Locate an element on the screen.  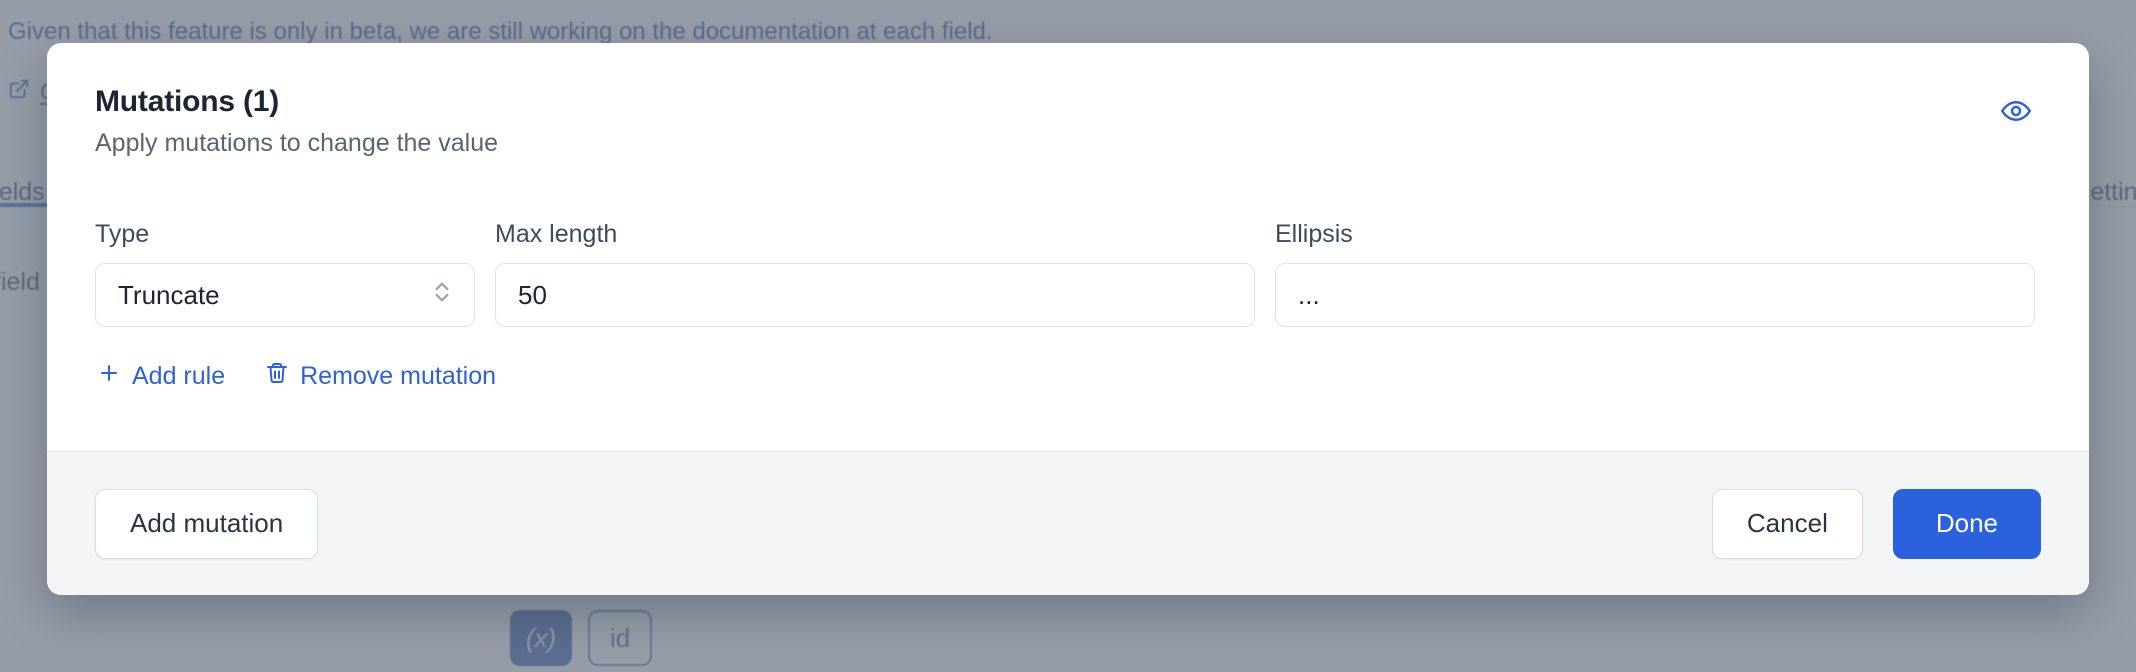
max-length-input is located at coordinates (875, 295).